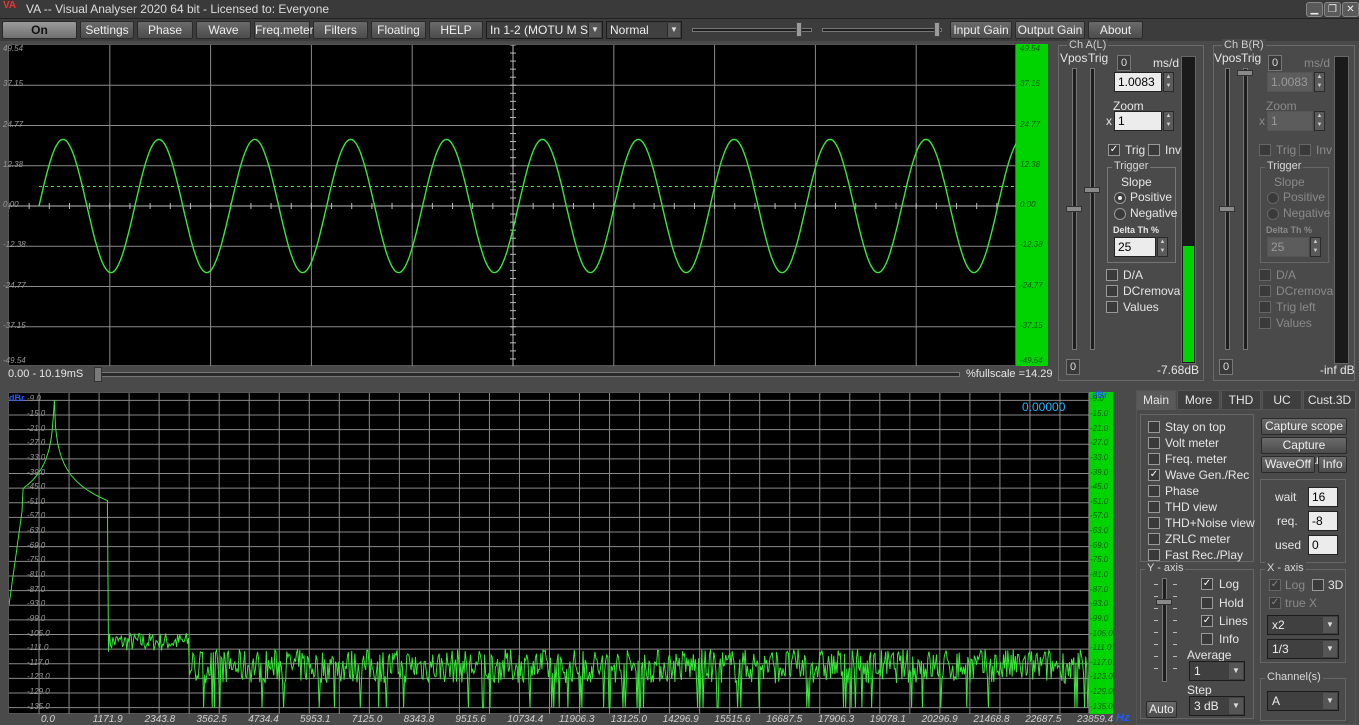  Describe the element at coordinates (1304, 452) in the screenshot. I see `capture-spectrum-button: Capture spectrum` at that location.